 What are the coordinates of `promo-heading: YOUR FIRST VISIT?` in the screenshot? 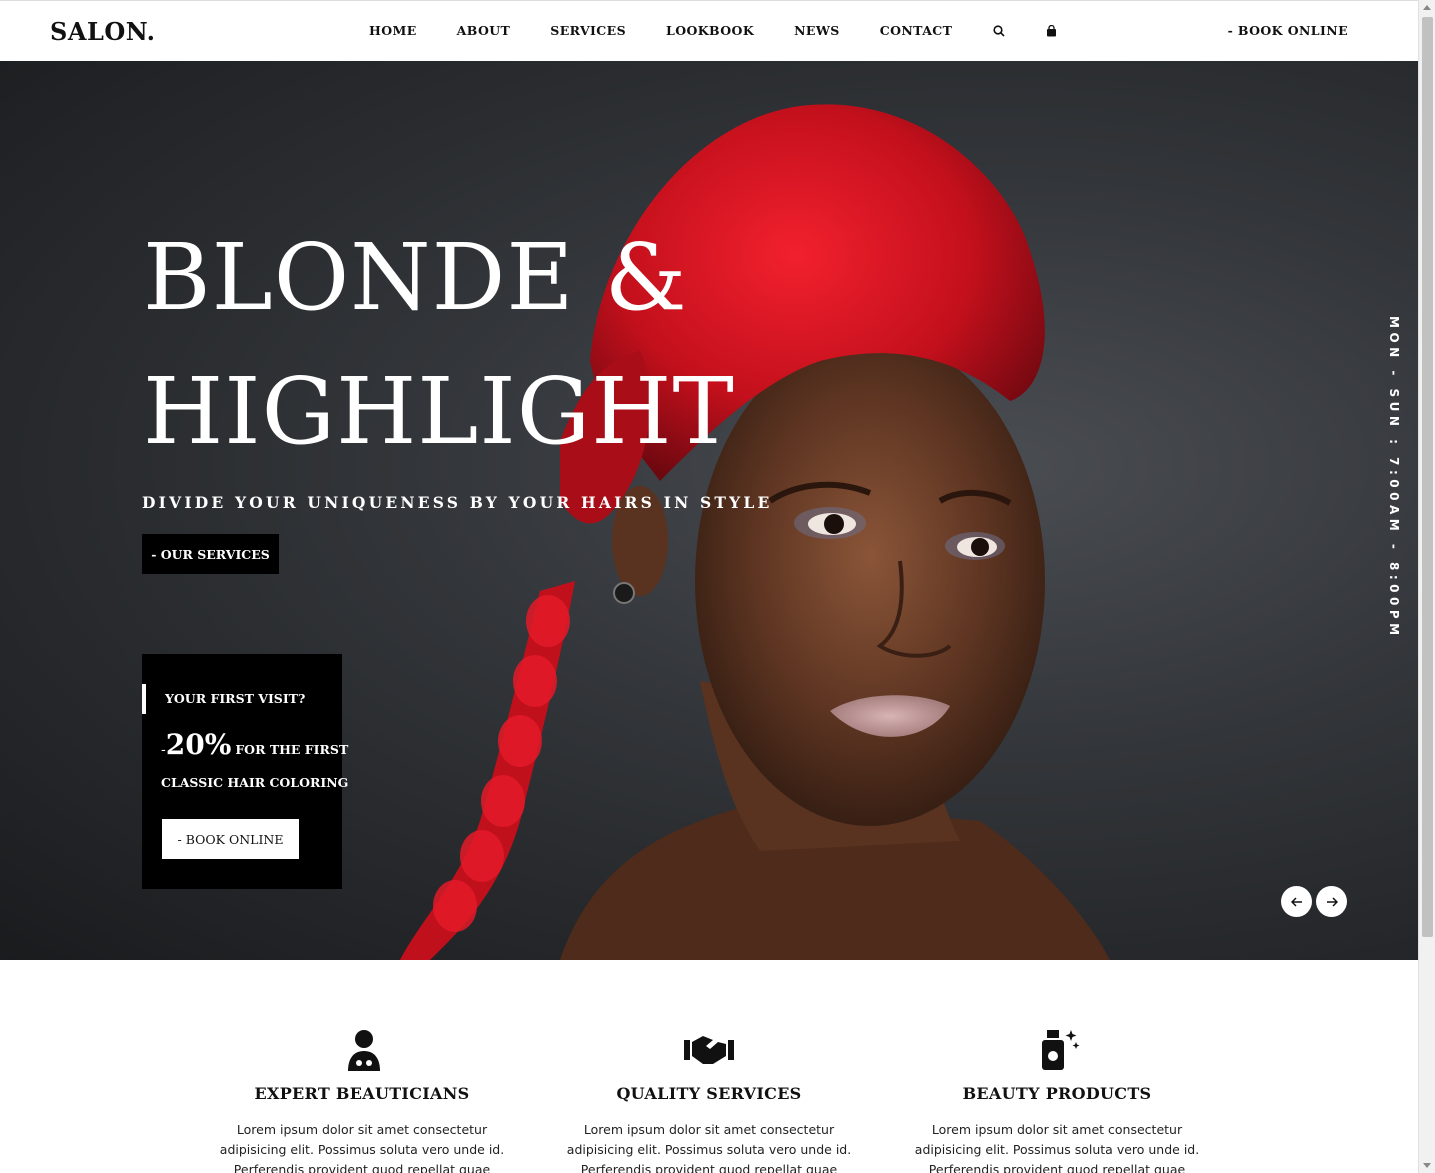 It's located at (235, 698).